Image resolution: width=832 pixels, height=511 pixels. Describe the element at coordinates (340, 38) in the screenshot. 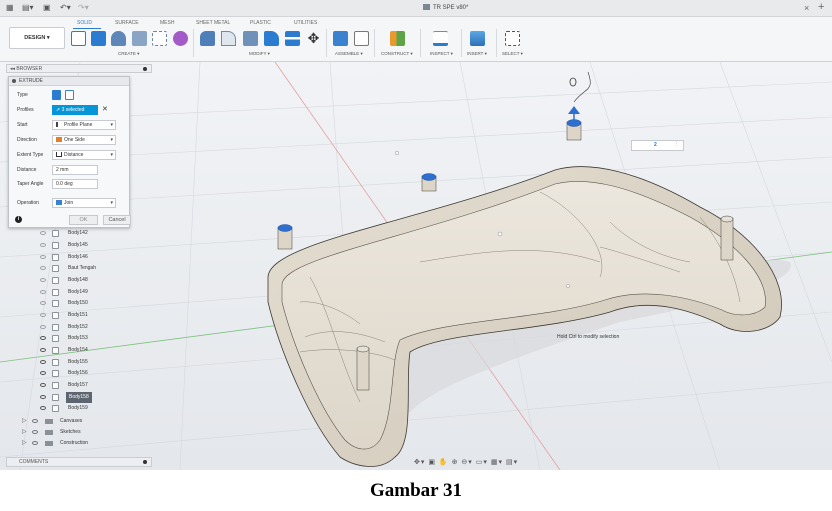

I see `new-component-icon` at that location.